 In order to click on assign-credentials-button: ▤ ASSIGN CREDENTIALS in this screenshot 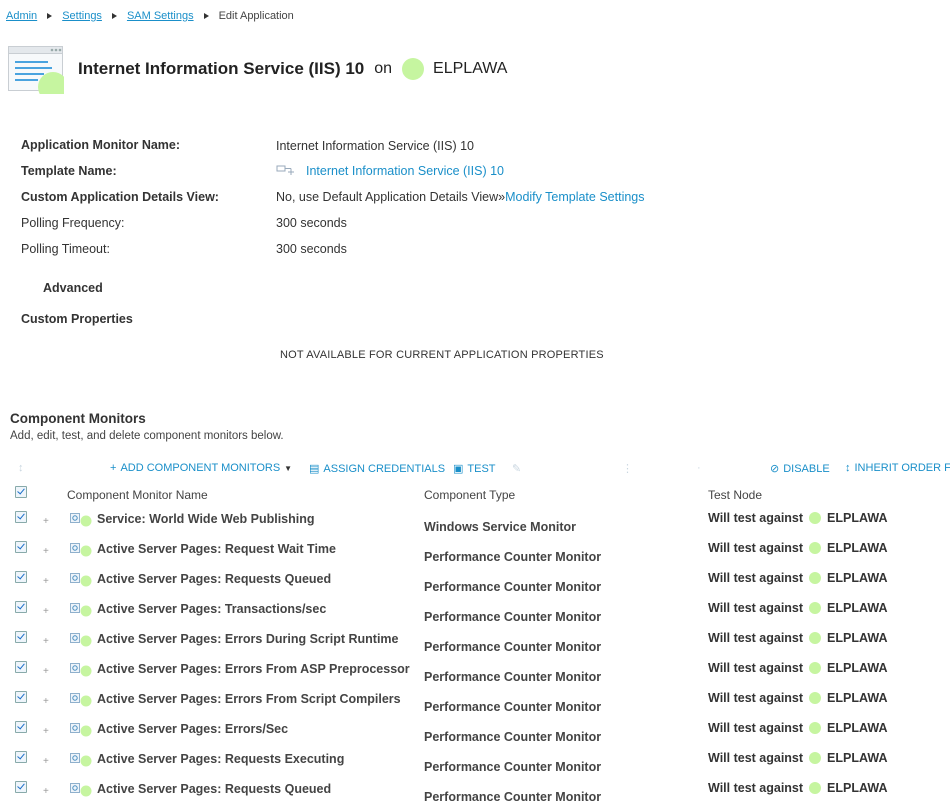, I will do `click(377, 468)`.